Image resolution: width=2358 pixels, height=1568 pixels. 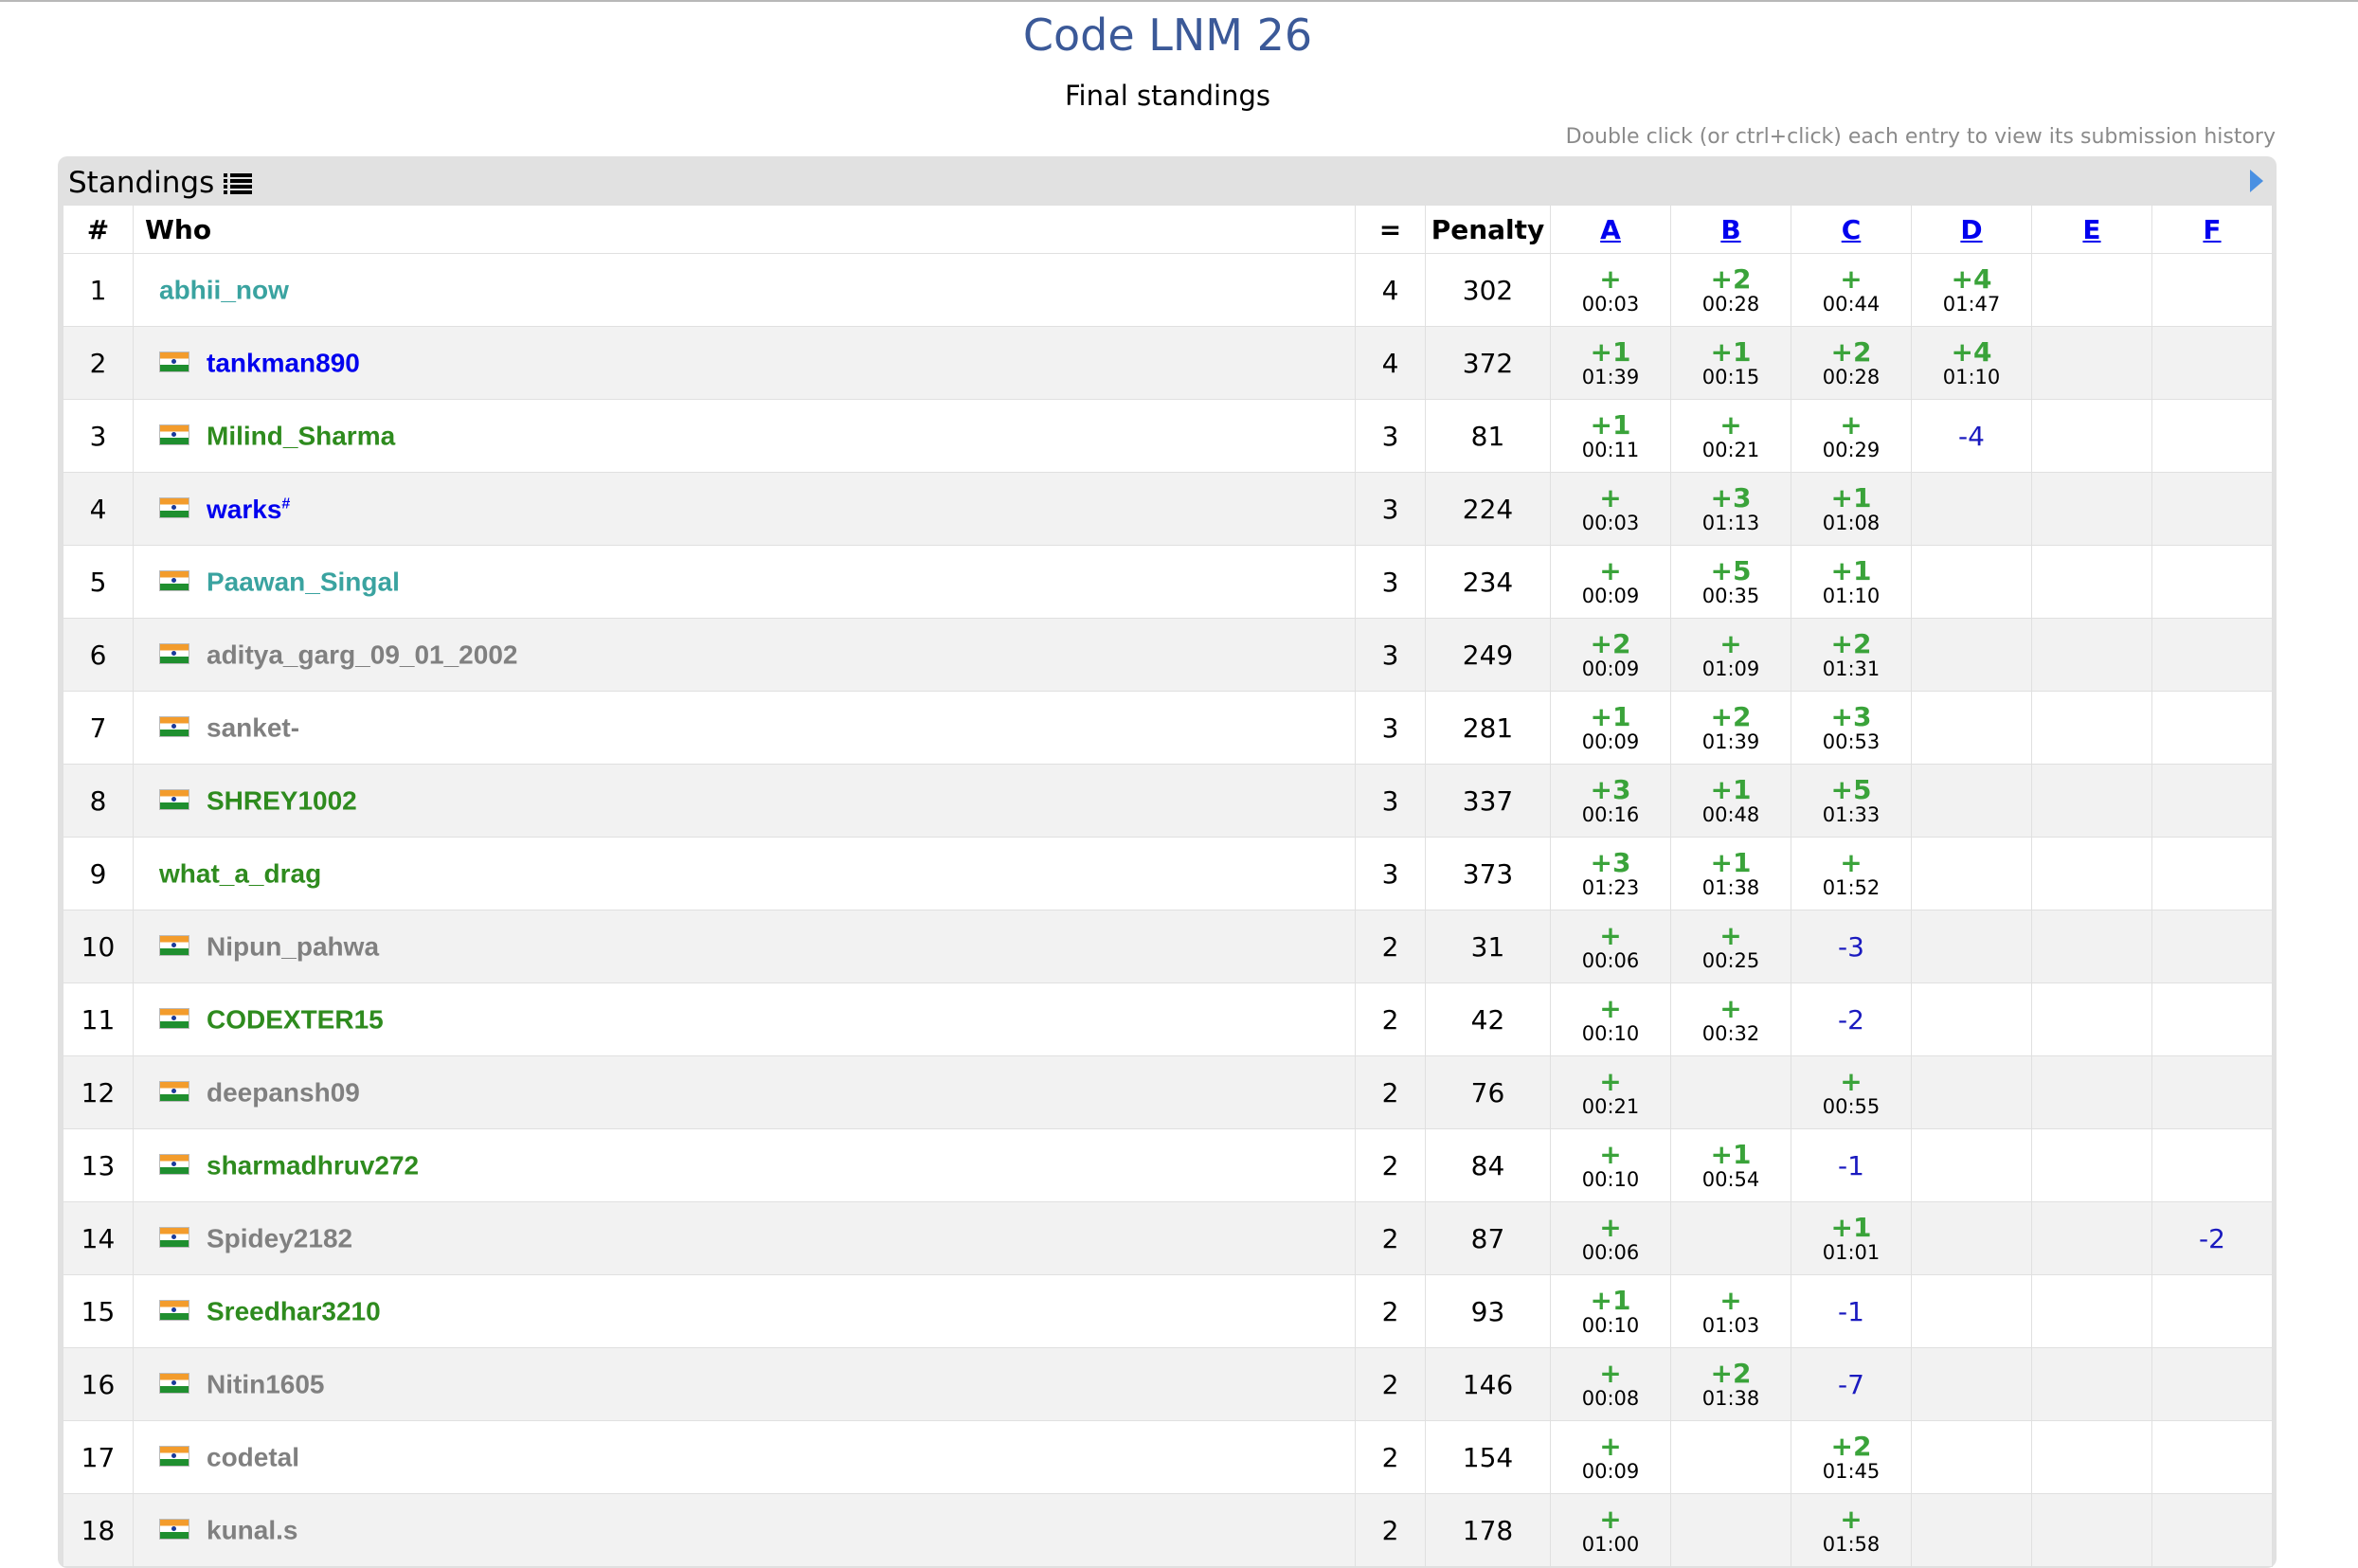 I want to click on problem-c-cell: +3 00:53, so click(x=1851, y=728).